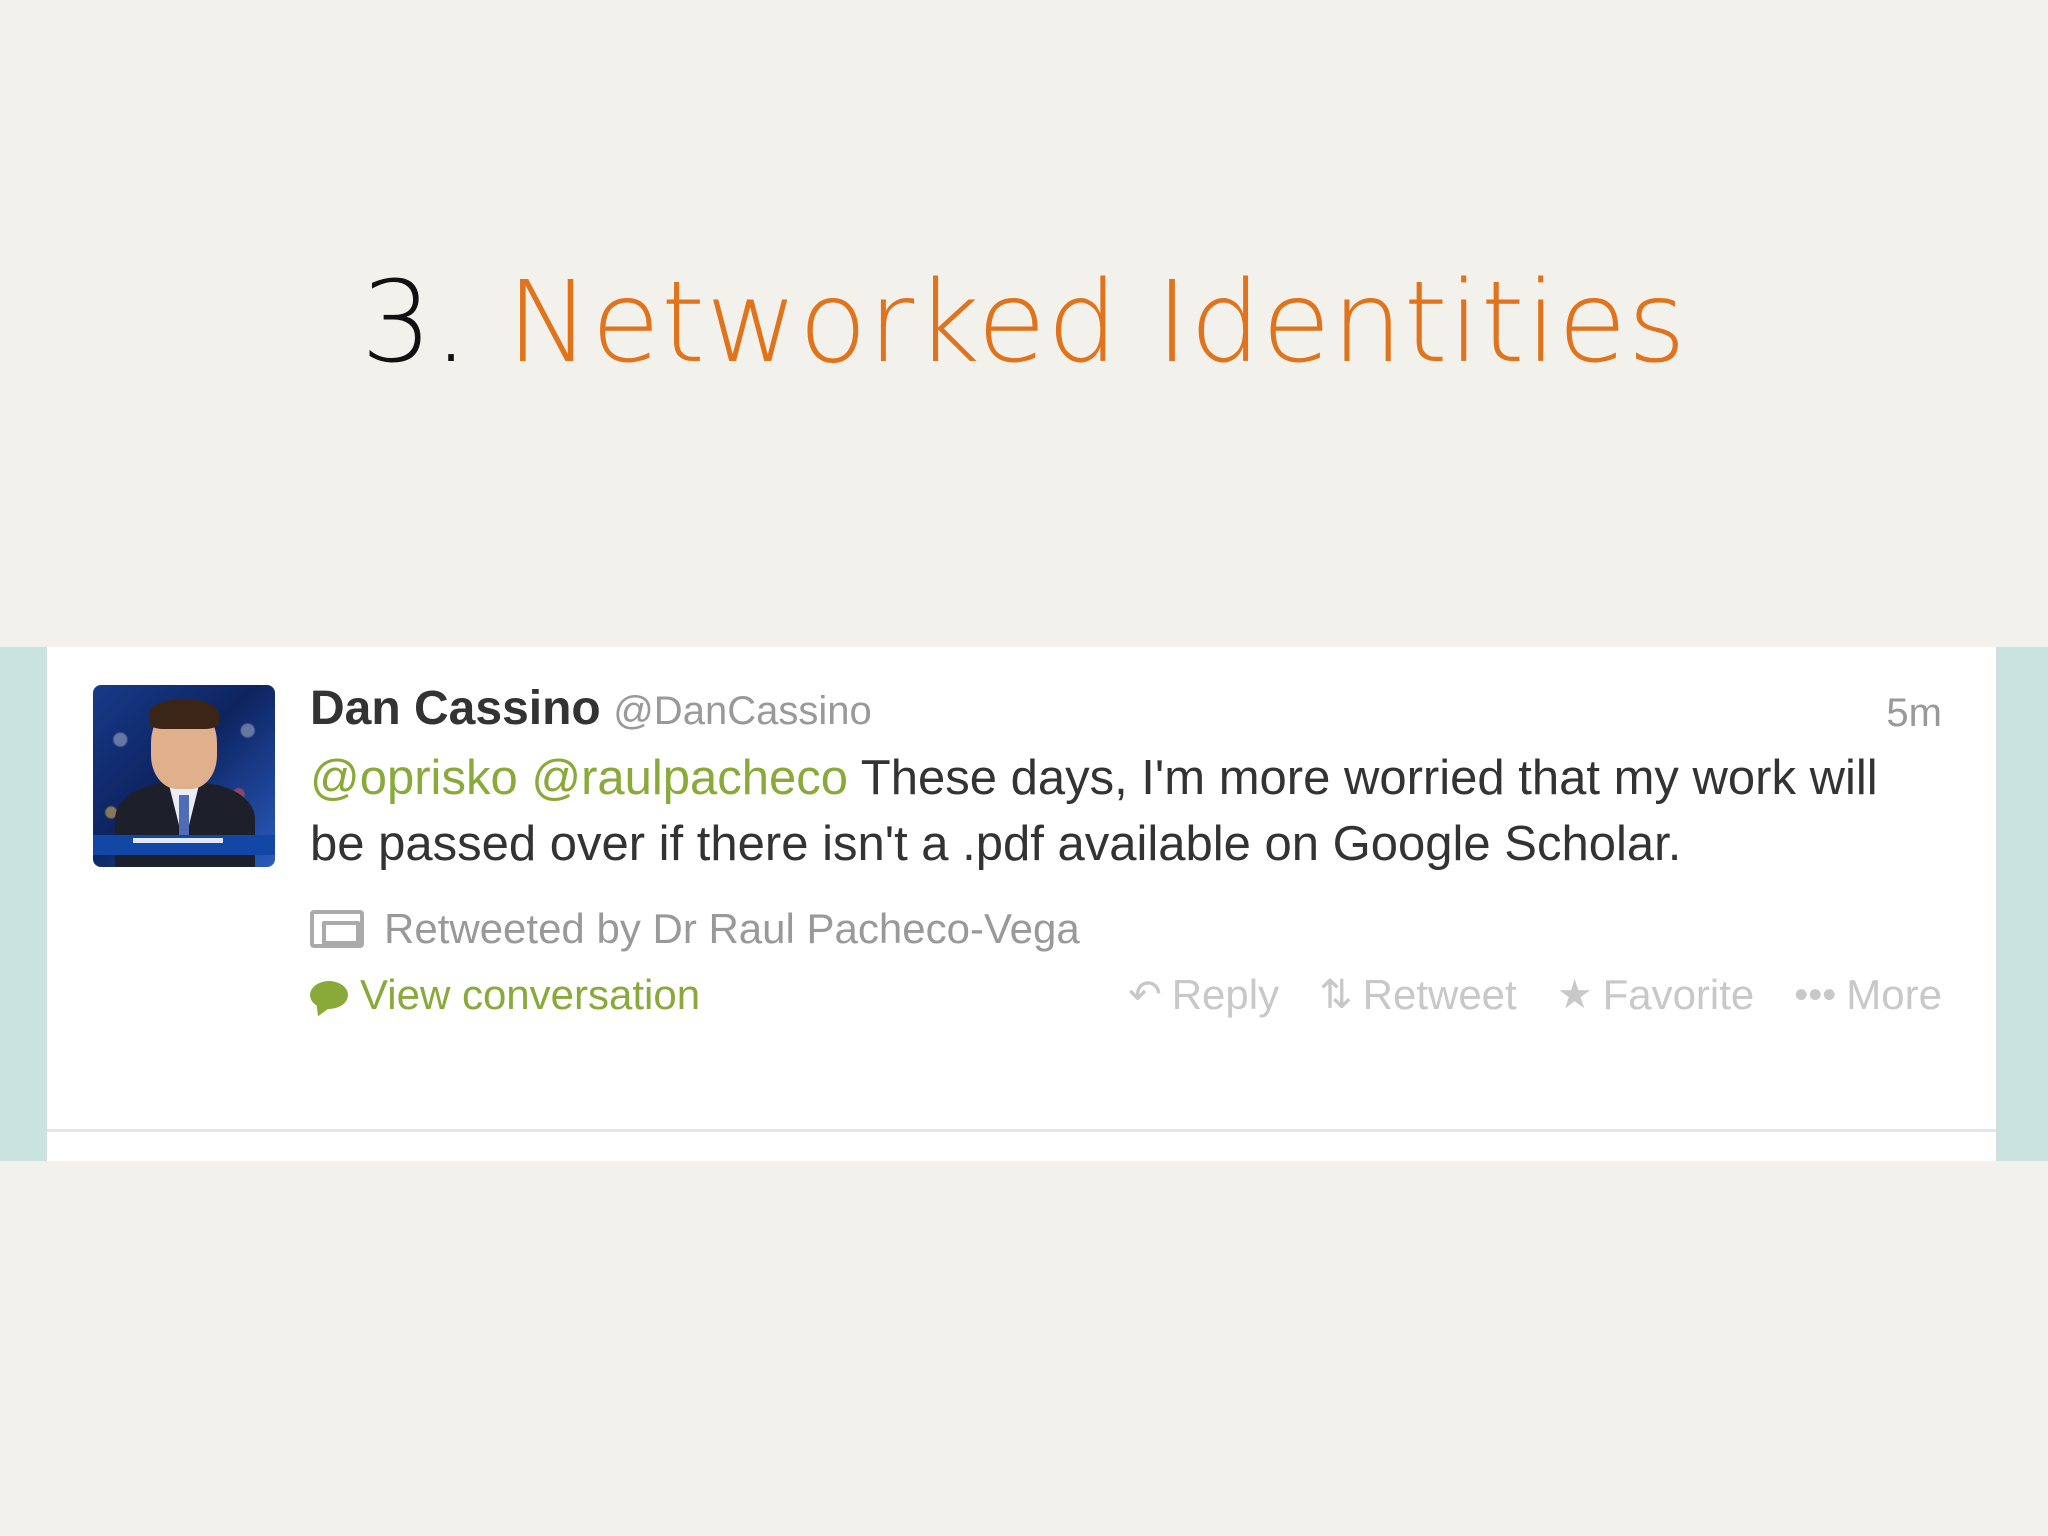 The height and width of the screenshot is (1536, 2048). What do you see at coordinates (414, 778) in the screenshot?
I see `mention-link: @oprisko` at bounding box center [414, 778].